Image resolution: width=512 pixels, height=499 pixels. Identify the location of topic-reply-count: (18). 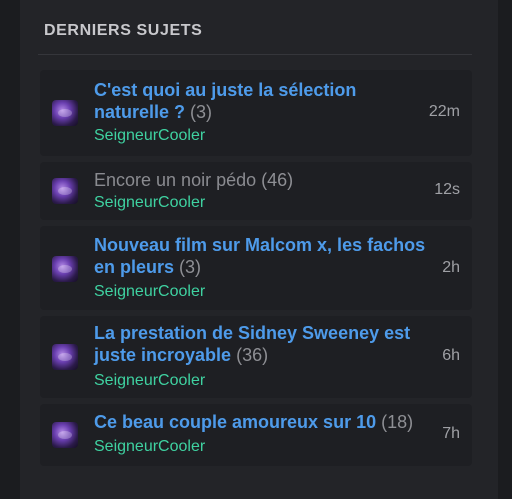
(397, 422).